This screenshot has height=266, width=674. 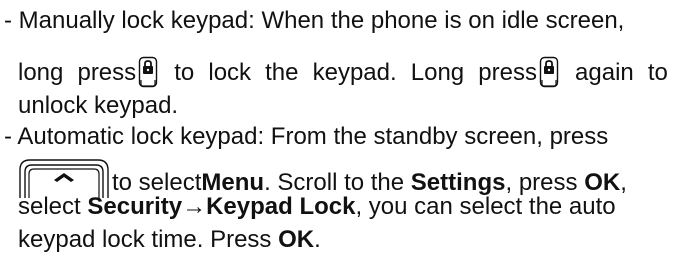 I want to click on para1-word-to-2: to, so click(x=657, y=72).